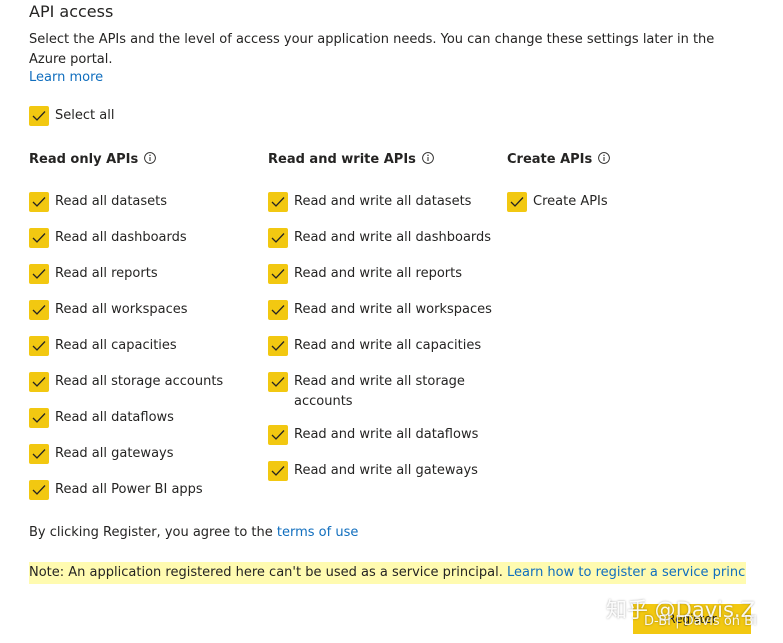 The width and height of the screenshot is (783, 643). I want to click on column-header-read-only: Read only APIs, so click(93, 159).